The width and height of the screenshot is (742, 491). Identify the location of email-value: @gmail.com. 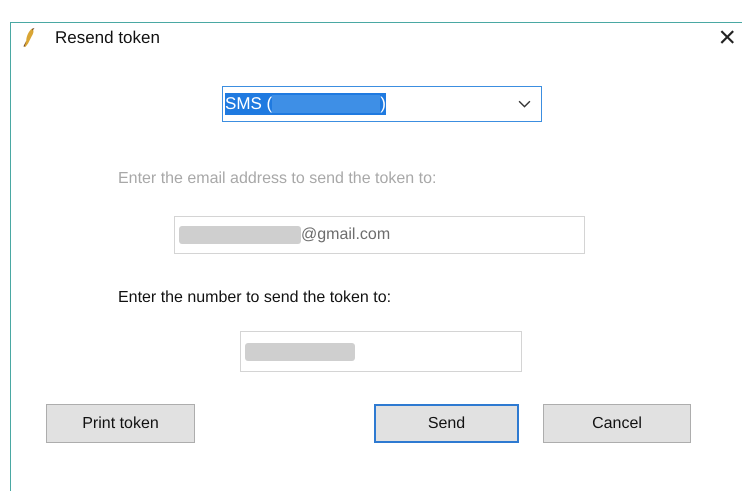
(345, 235).